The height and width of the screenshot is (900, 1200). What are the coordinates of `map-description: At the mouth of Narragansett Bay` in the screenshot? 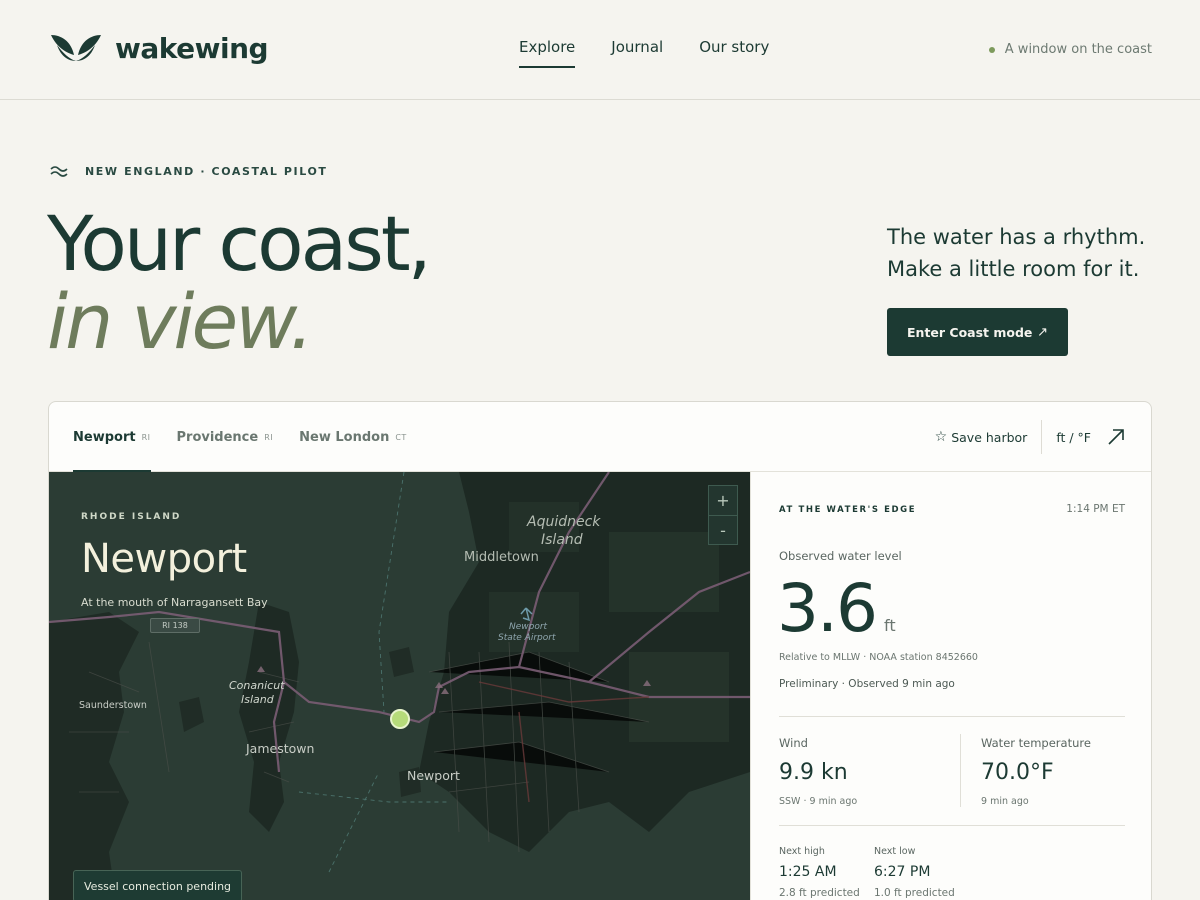 It's located at (174, 602).